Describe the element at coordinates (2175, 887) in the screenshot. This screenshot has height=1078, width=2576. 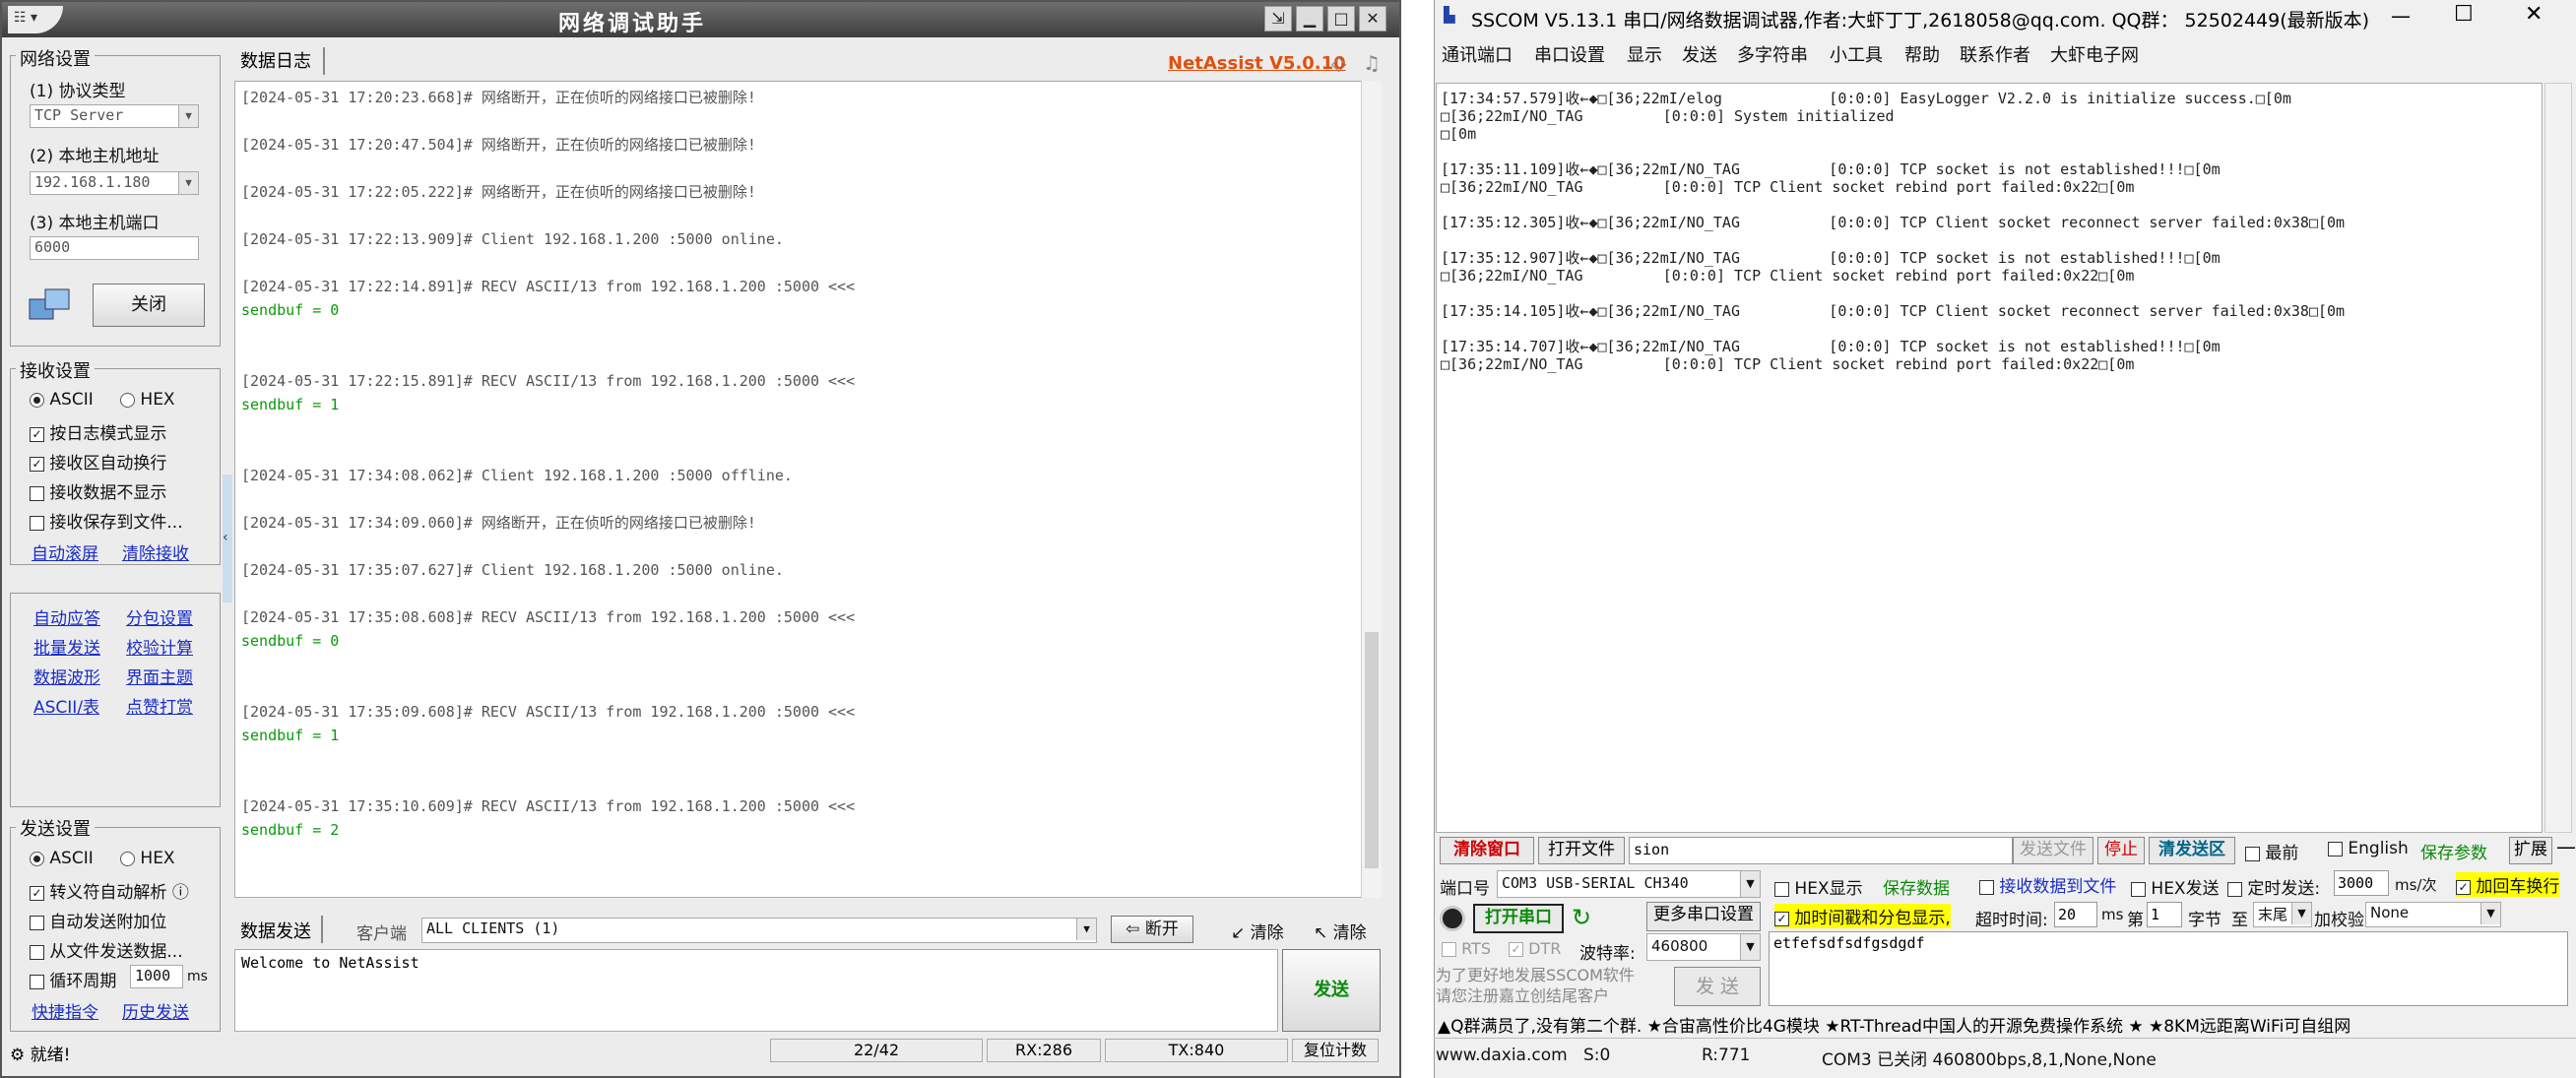
I see `hex-send-checkbox: HEX发送` at that location.